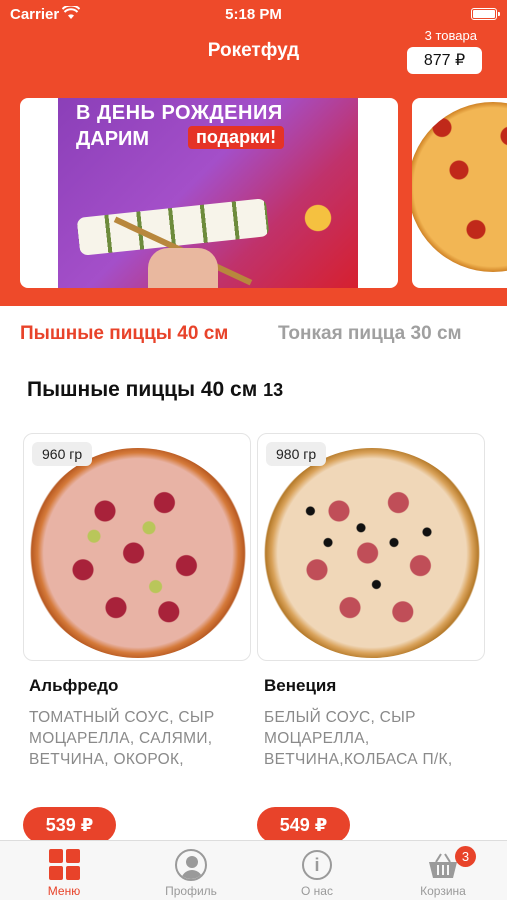  What do you see at coordinates (317, 865) in the screenshot?
I see `info-icon: i` at bounding box center [317, 865].